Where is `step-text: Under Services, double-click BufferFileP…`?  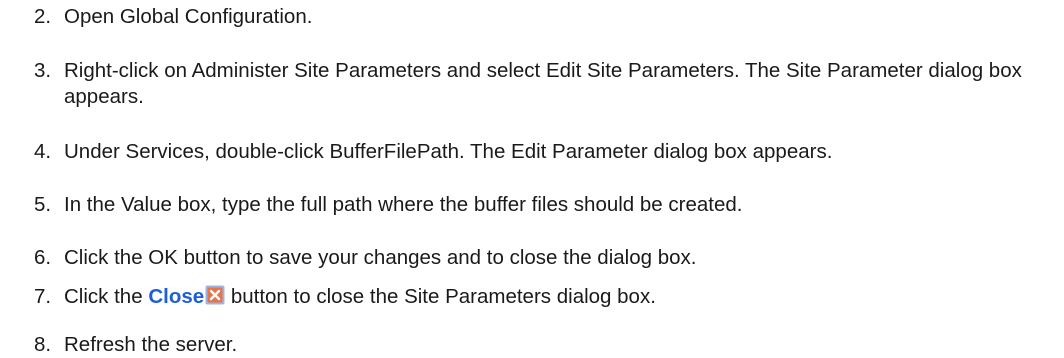 step-text: Under Services, double-click BufferFileP… is located at coordinates (448, 151).